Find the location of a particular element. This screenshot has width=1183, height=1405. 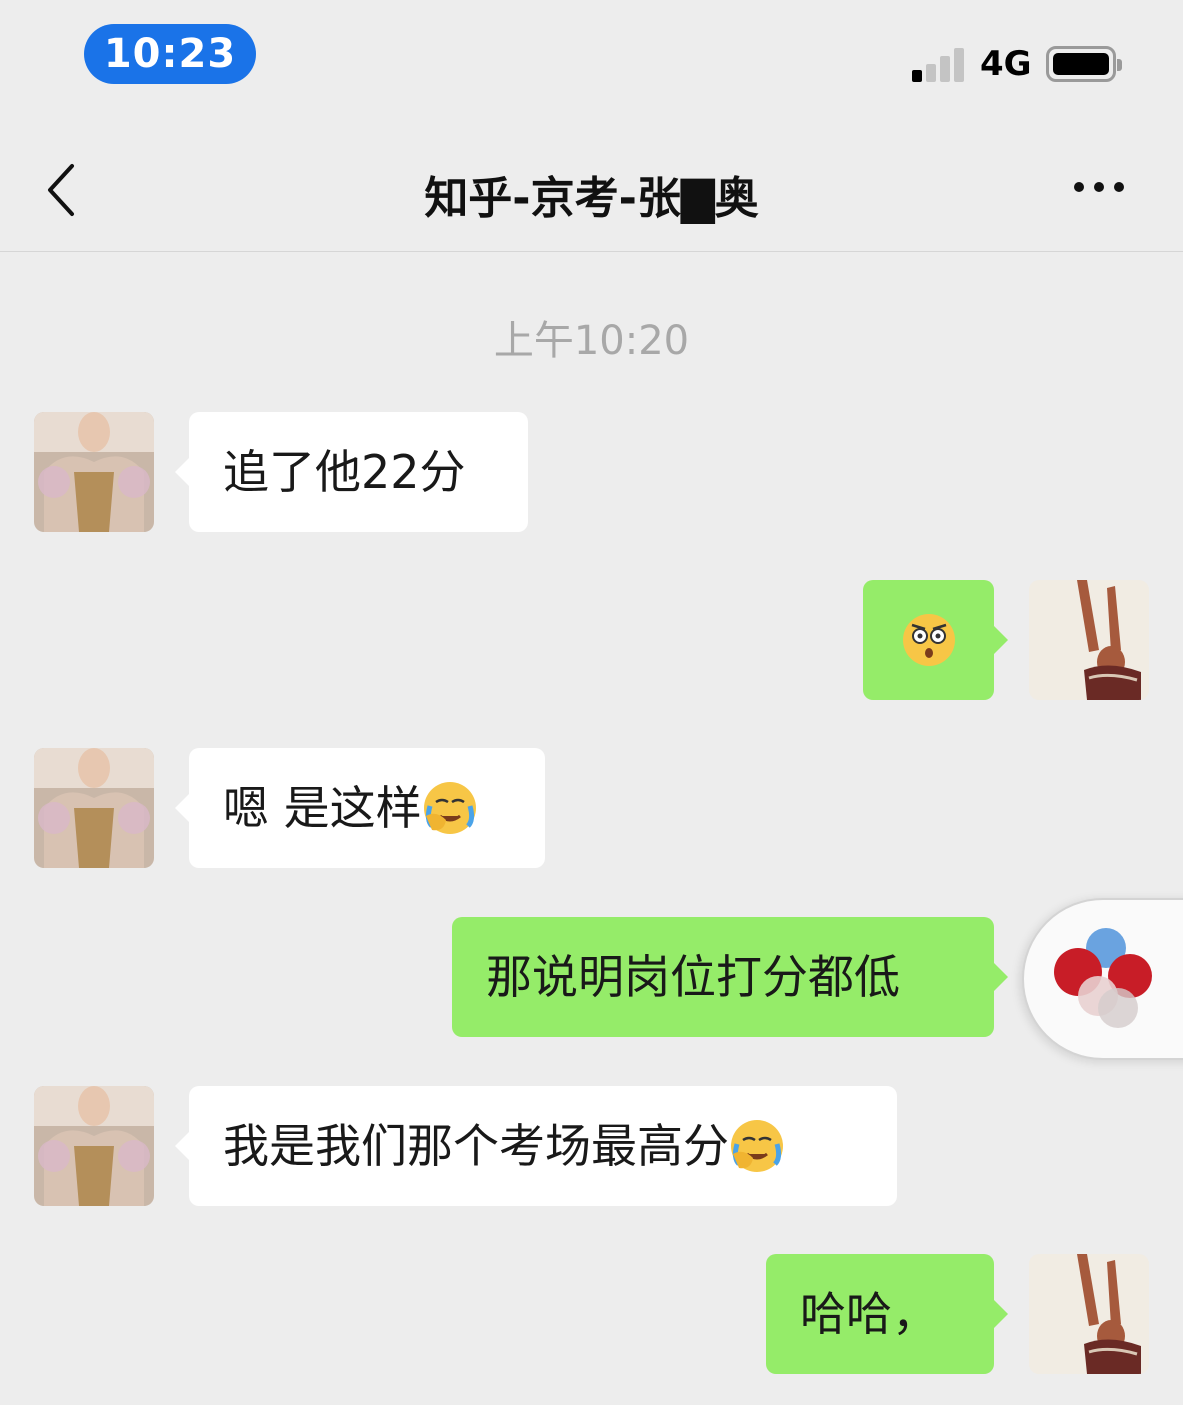

incoming-message-bubble: 我是我们那个考场最高分 is located at coordinates (536, 1146).